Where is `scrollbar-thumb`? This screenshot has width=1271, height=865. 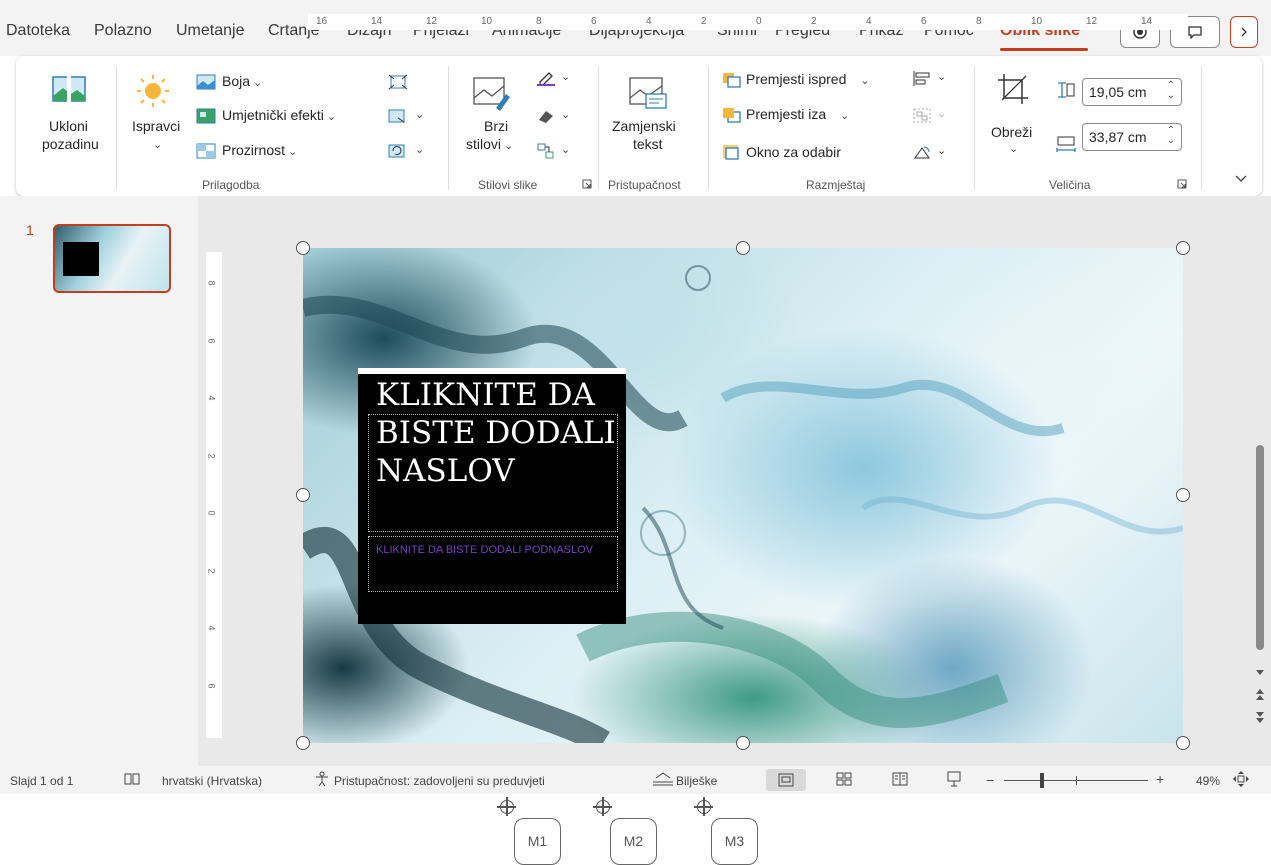
scrollbar-thumb is located at coordinates (1260, 547).